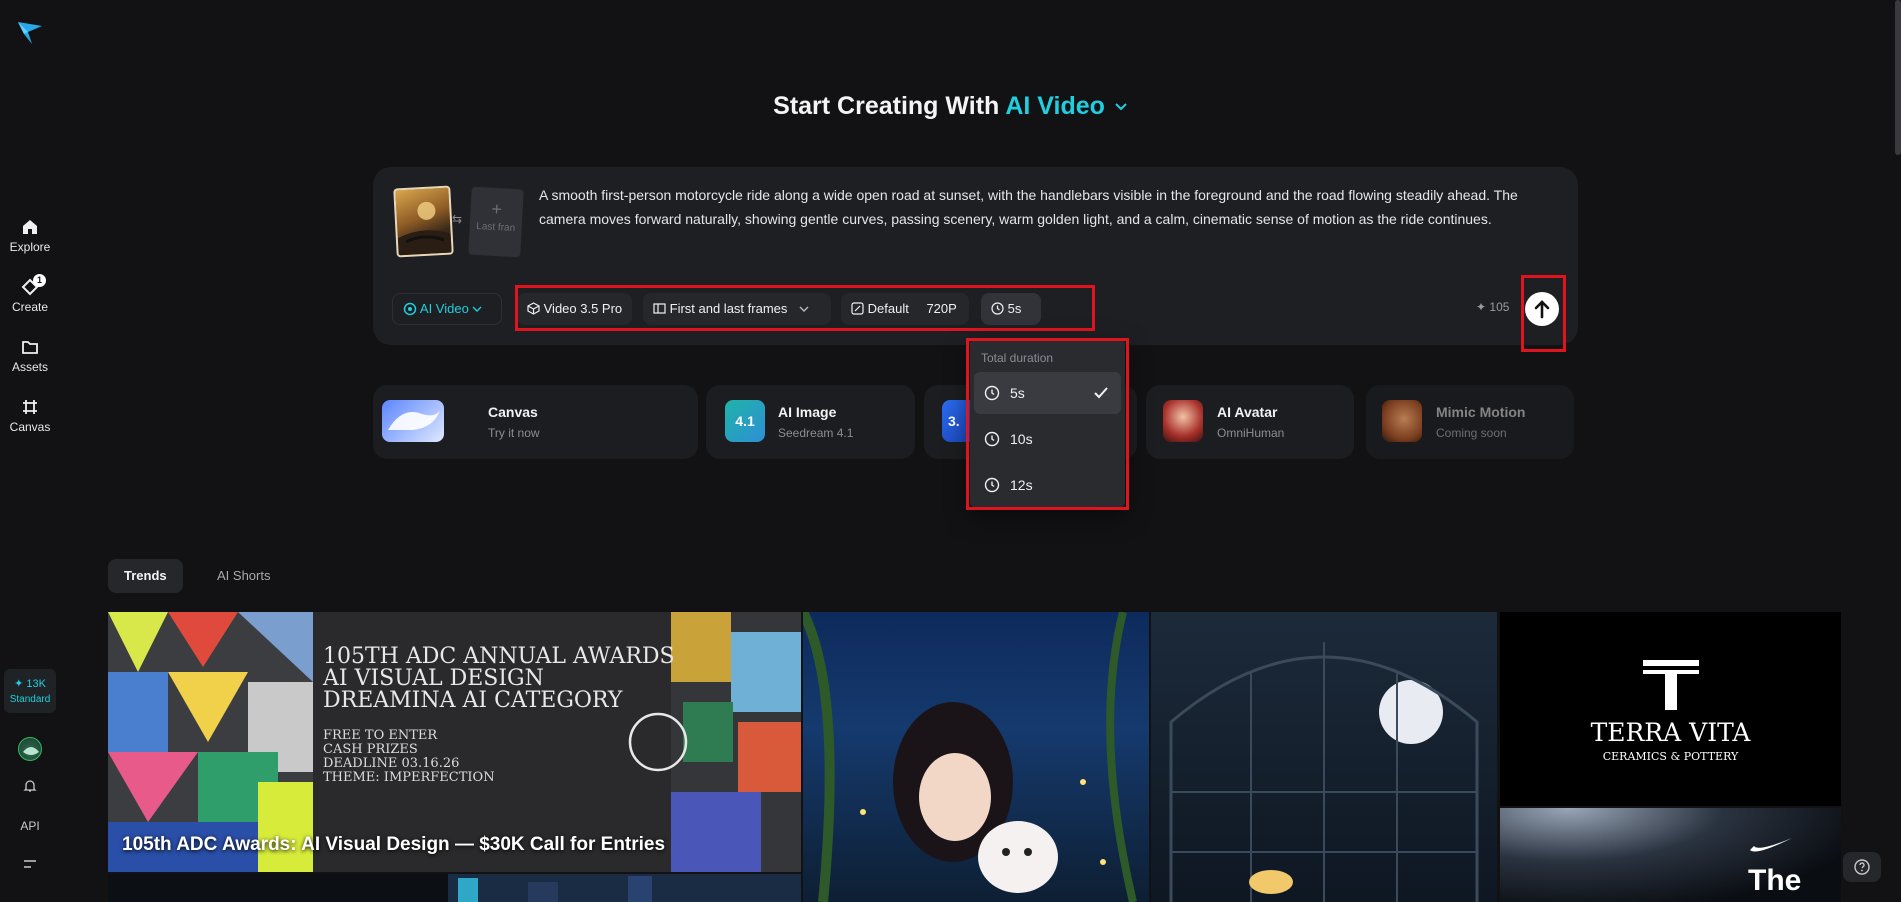 This screenshot has height=902, width=1901. Describe the element at coordinates (496, 209) in the screenshot. I see `plus-icon: +` at that location.